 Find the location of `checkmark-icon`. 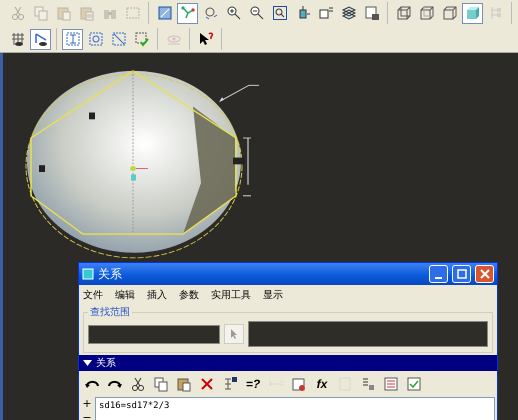

checkmark-icon is located at coordinates (142, 39).